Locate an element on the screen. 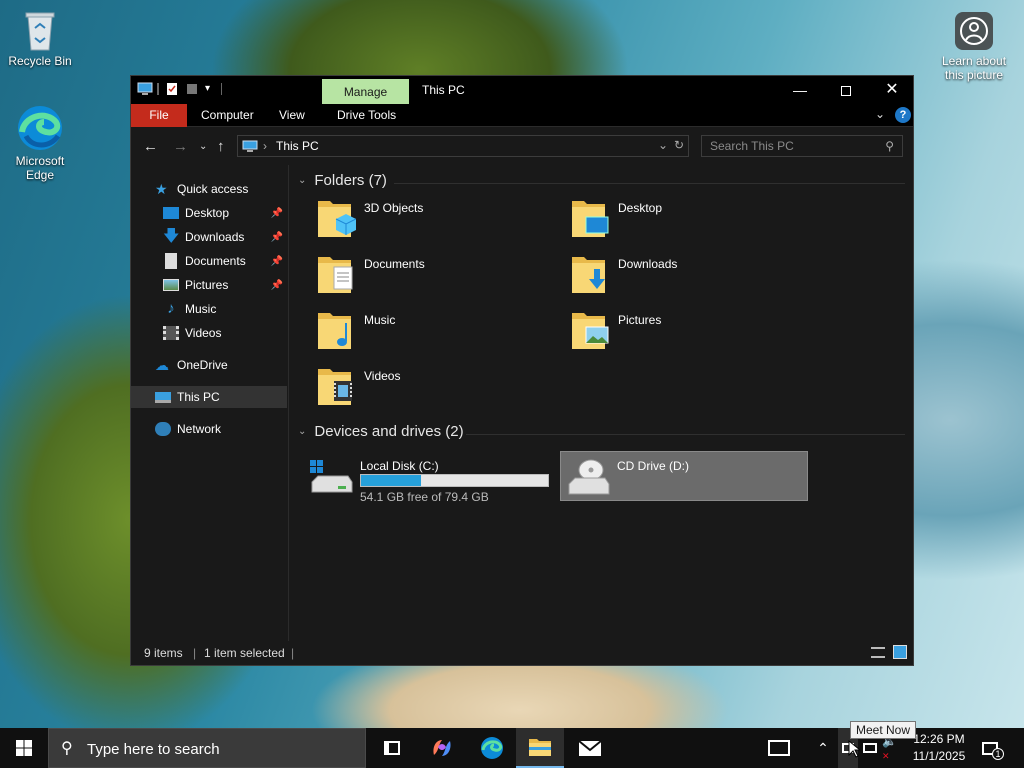 The height and width of the screenshot is (768, 1024). folder-3d-objects: 3D Objects is located at coordinates (422, 216).